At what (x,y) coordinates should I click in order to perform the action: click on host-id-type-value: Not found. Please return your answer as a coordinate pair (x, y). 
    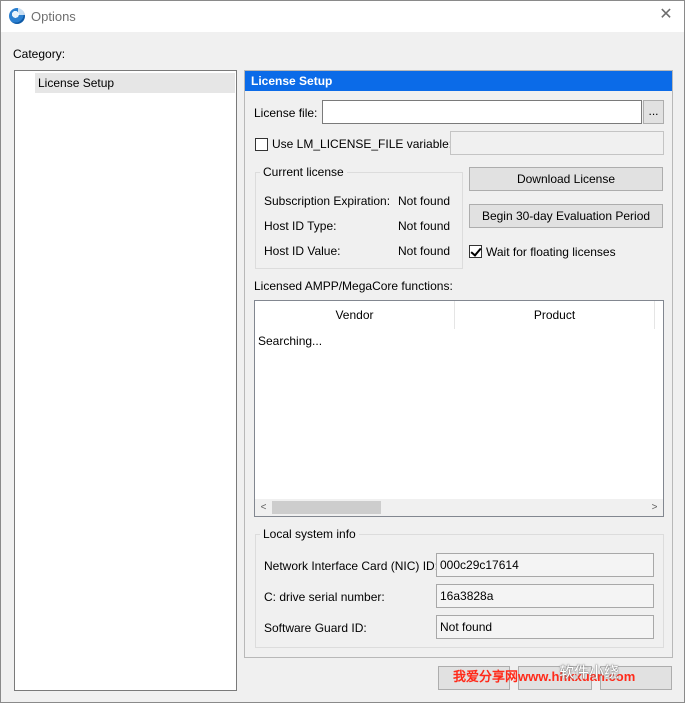
    Looking at the image, I should click on (424, 226).